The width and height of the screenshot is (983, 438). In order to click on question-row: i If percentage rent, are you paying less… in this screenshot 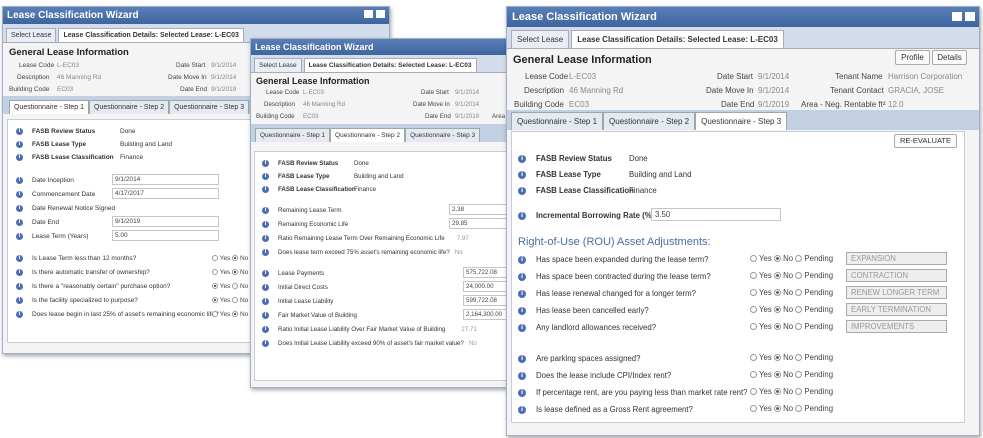, I will do `click(633, 392)`.